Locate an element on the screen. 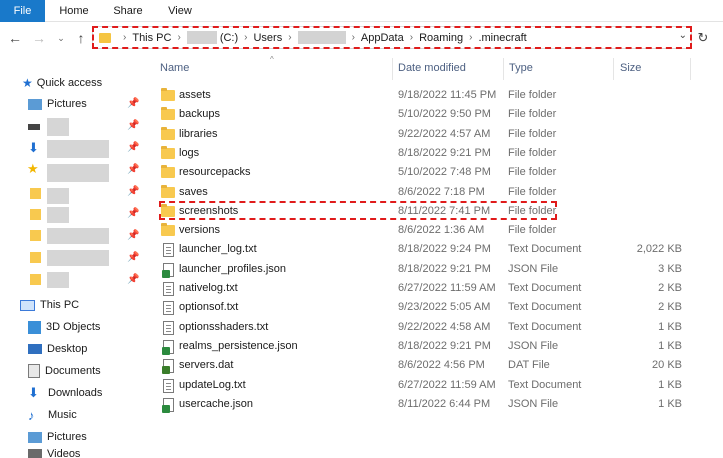 The height and width of the screenshot is (458, 723). back-arrow-icon: ← is located at coordinates (15, 38).